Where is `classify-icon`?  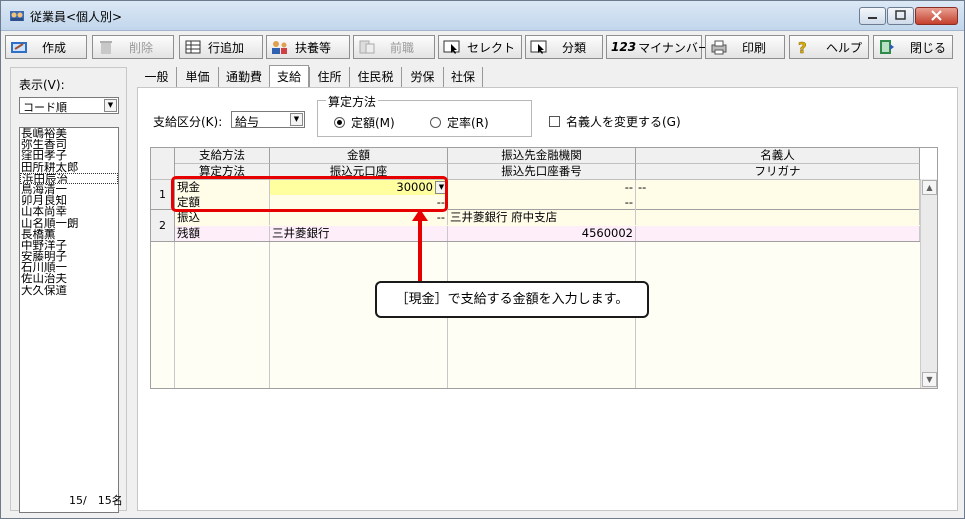 classify-icon is located at coordinates (538, 47).